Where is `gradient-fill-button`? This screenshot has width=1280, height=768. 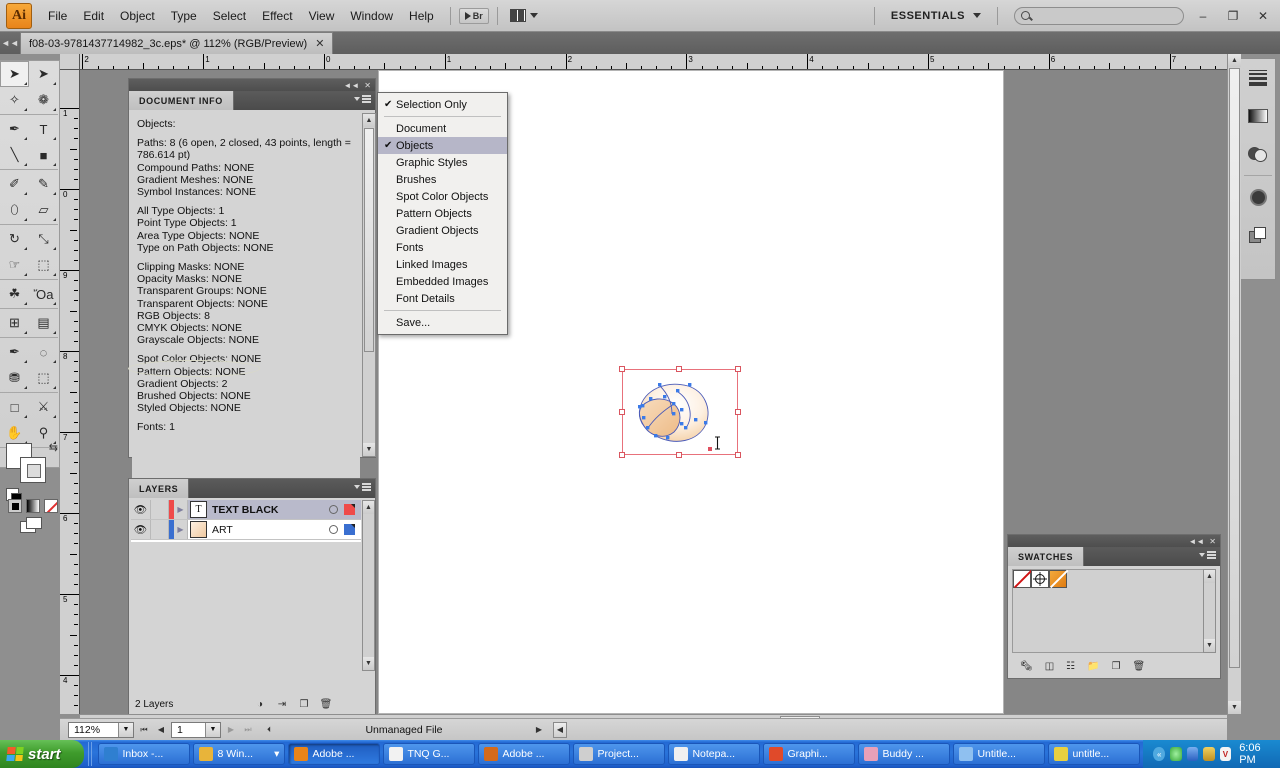 gradient-fill-button is located at coordinates (33, 506).